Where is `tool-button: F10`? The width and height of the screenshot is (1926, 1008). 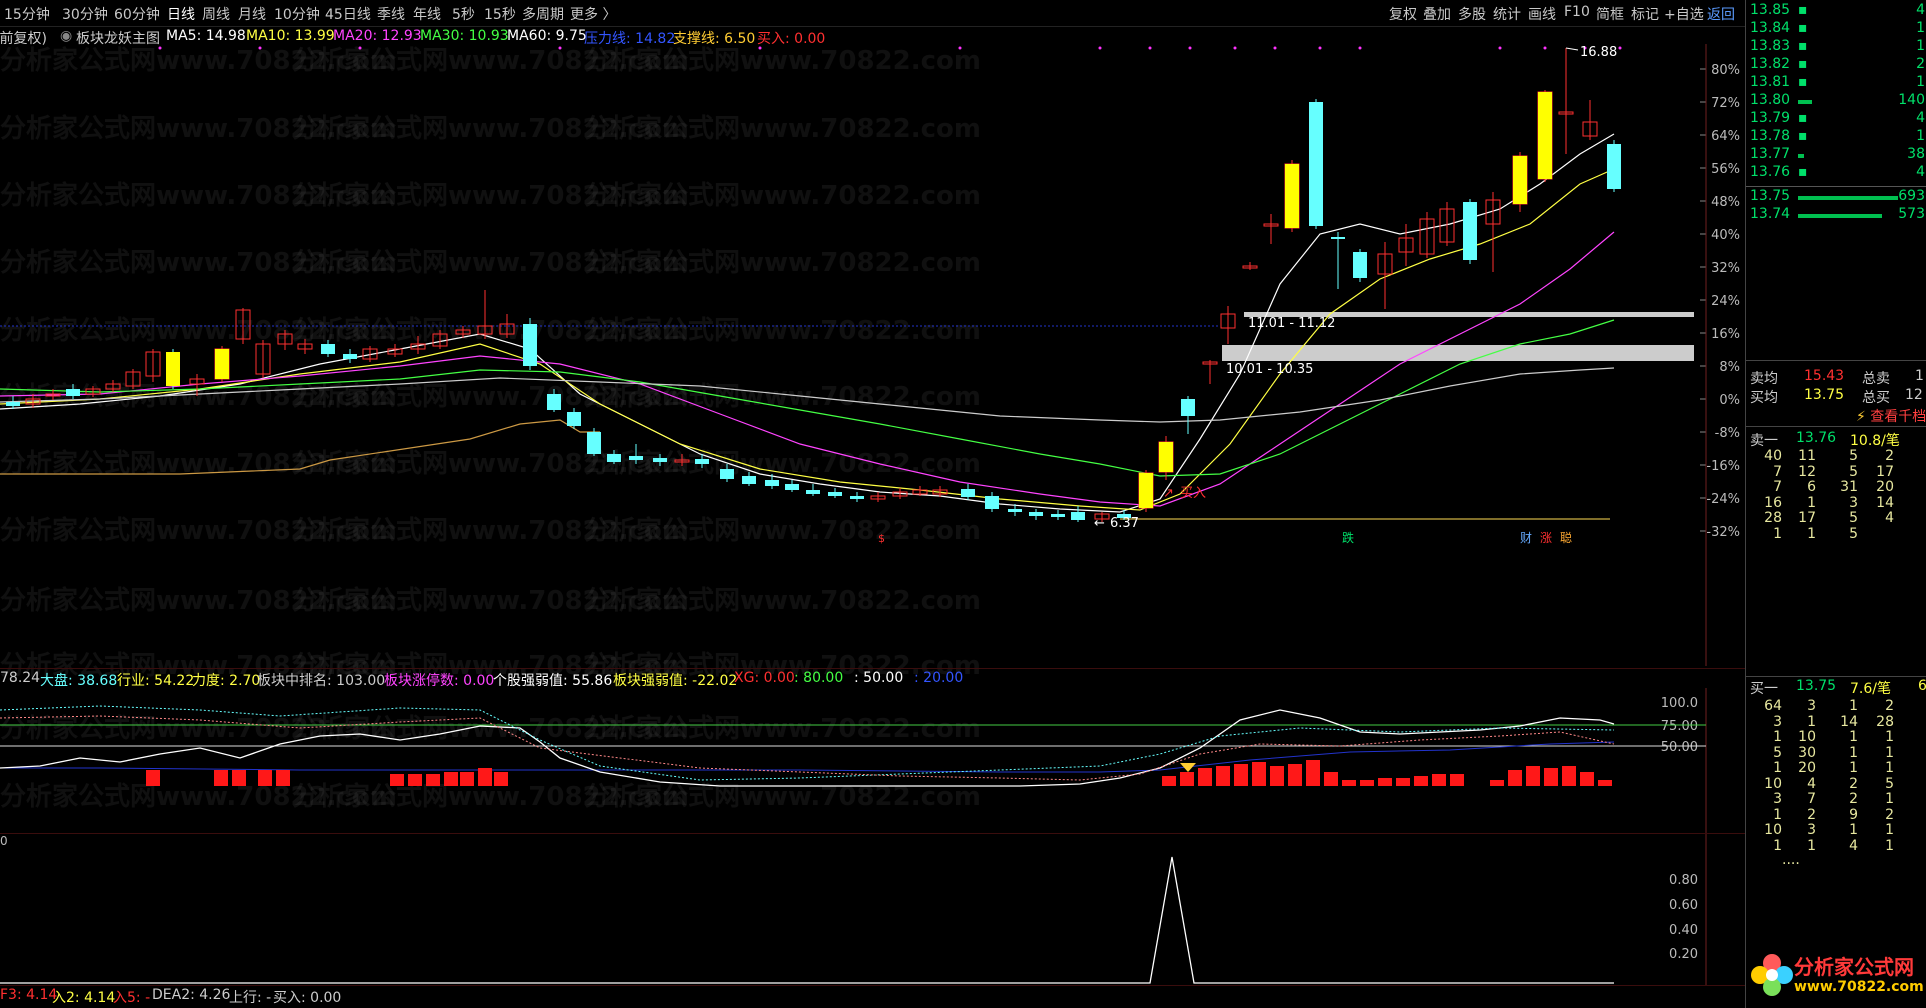
tool-button: F10 is located at coordinates (1577, 12).